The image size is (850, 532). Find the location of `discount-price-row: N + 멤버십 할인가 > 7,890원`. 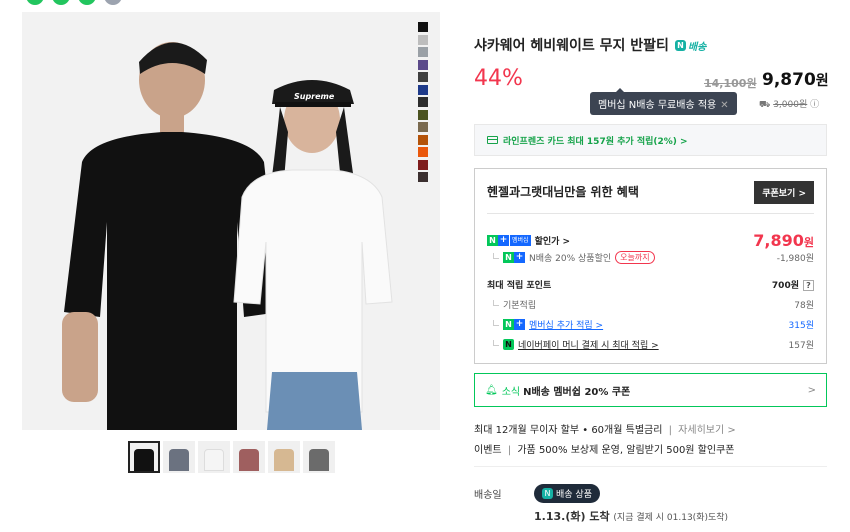

discount-price-row: N + 멤버십 할인가 > 7,890원 is located at coordinates (650, 240).